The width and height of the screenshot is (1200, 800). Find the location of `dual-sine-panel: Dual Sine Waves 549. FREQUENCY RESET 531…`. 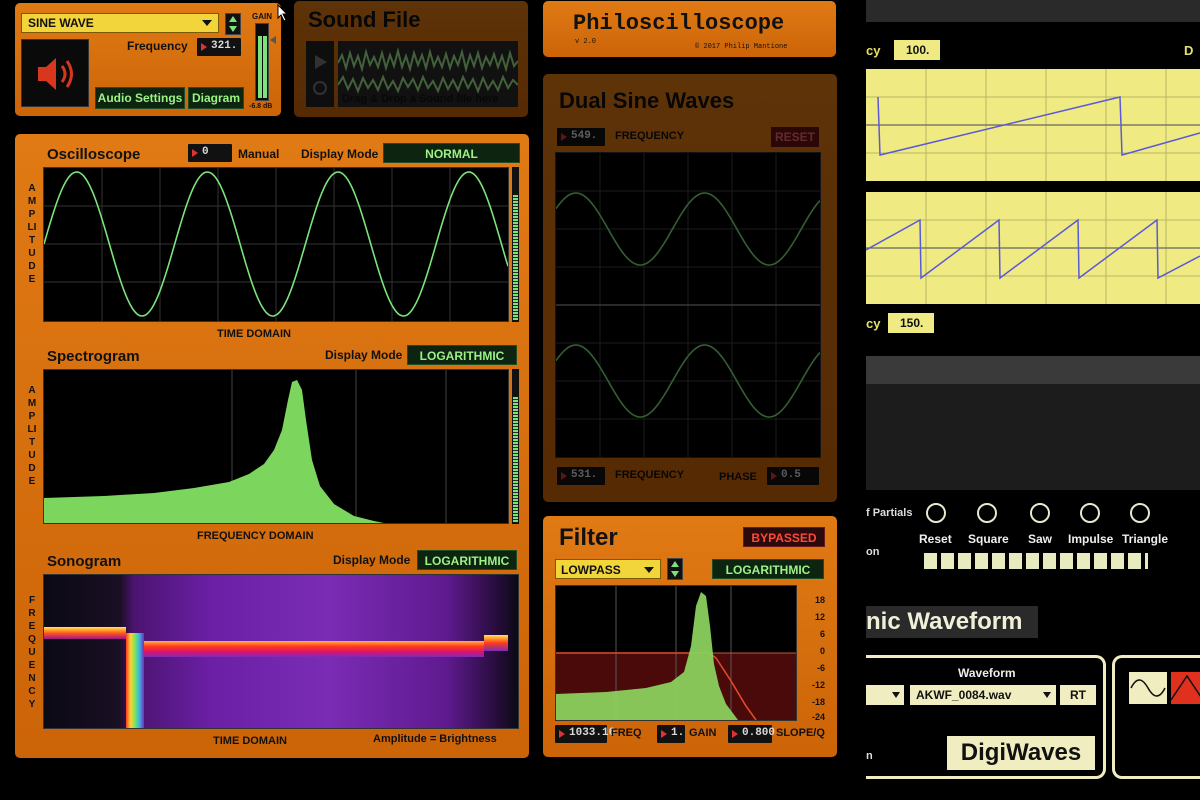

dual-sine-panel: Dual Sine Waves 549. FREQUENCY RESET 531… is located at coordinates (690, 288).